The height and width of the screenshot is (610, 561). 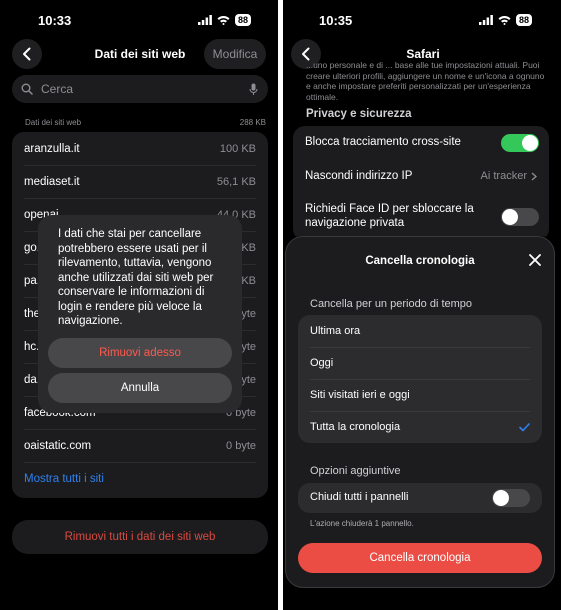 I want to click on close-tabs-row: Chiudi tutti i pannelli, so click(x=420, y=498).